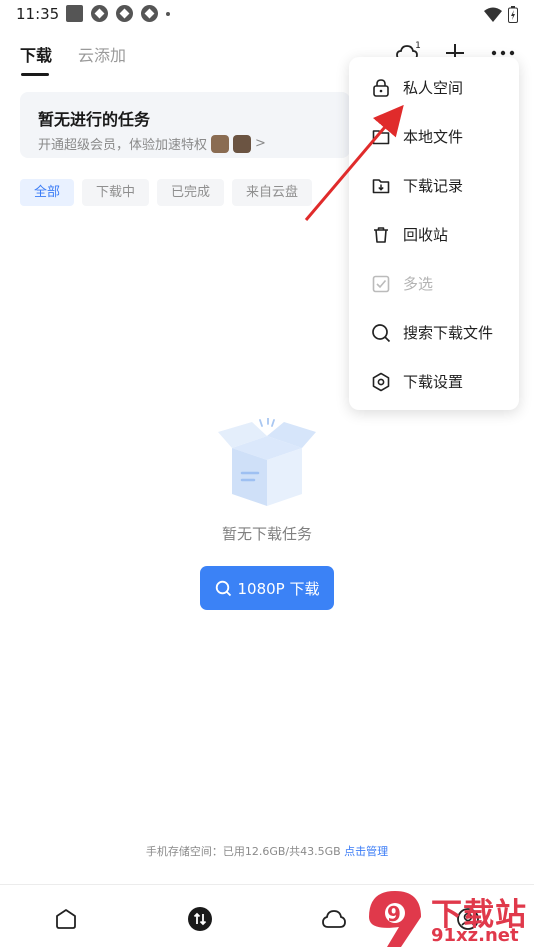 Image resolution: width=534 pixels, height=950 pixels. Describe the element at coordinates (73, 59) in the screenshot. I see `top-tabs: 下载 云添加` at that location.